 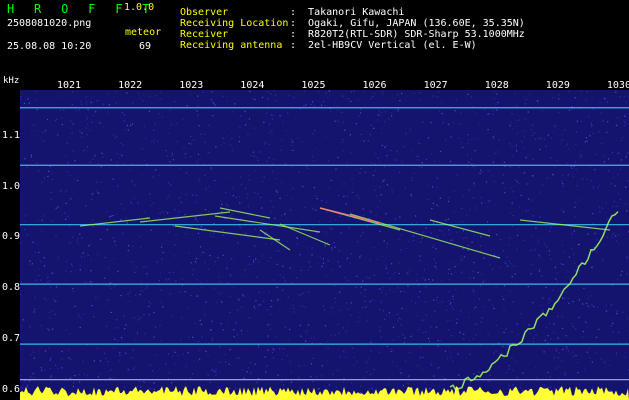 I want to click on observer-label: Observer, so click(x=204, y=12).